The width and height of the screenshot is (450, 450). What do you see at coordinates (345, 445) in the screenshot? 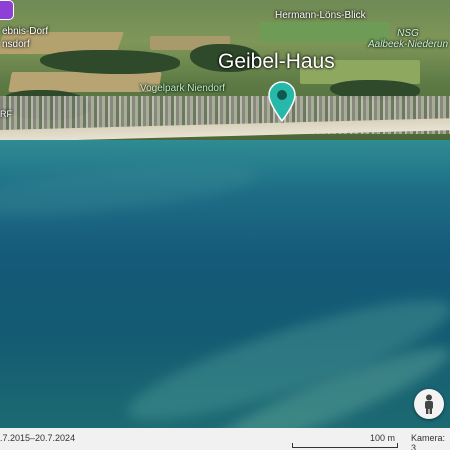
I see `scale-bar` at bounding box center [345, 445].